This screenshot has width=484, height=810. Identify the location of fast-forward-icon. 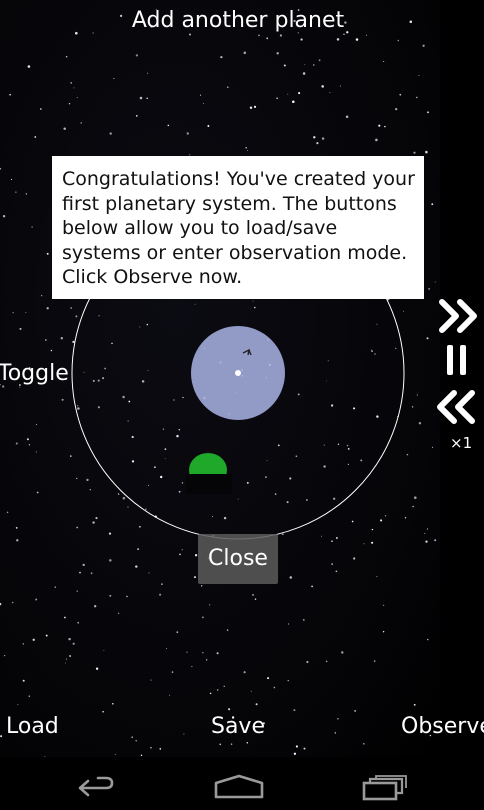
(458, 316).